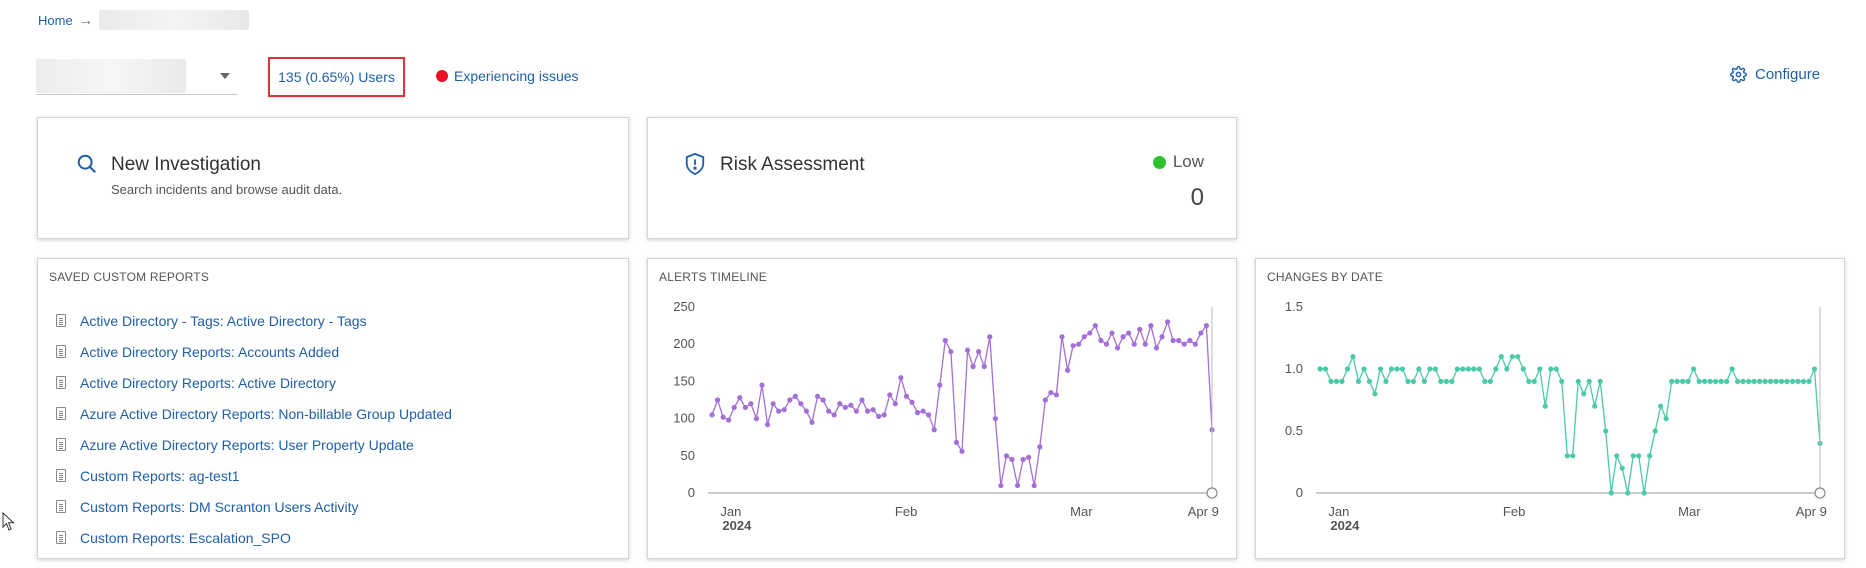  I want to click on changes-y-tick-label: 0.5, so click(1294, 430).